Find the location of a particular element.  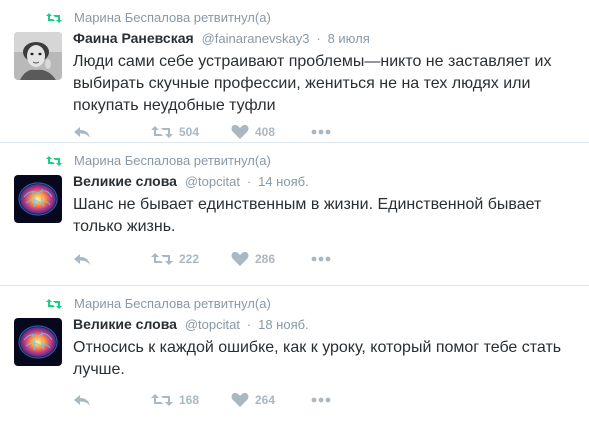

tweet-time: 18 нояб. is located at coordinates (283, 324).